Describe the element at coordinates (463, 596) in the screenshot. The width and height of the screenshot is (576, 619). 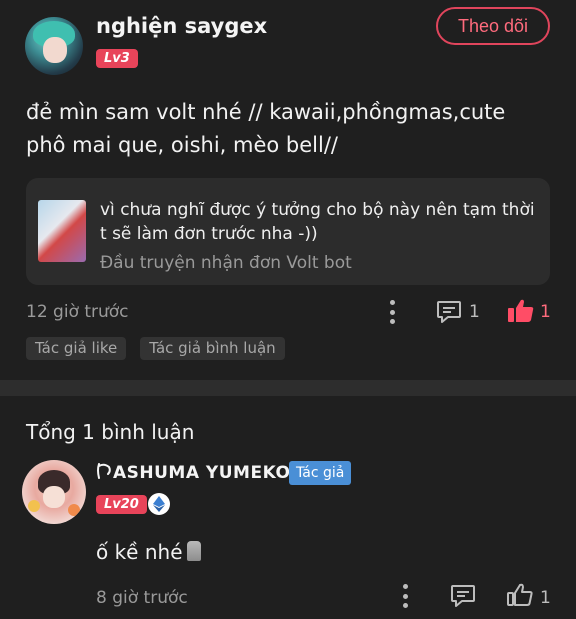
I see `reply-comment-icon` at that location.